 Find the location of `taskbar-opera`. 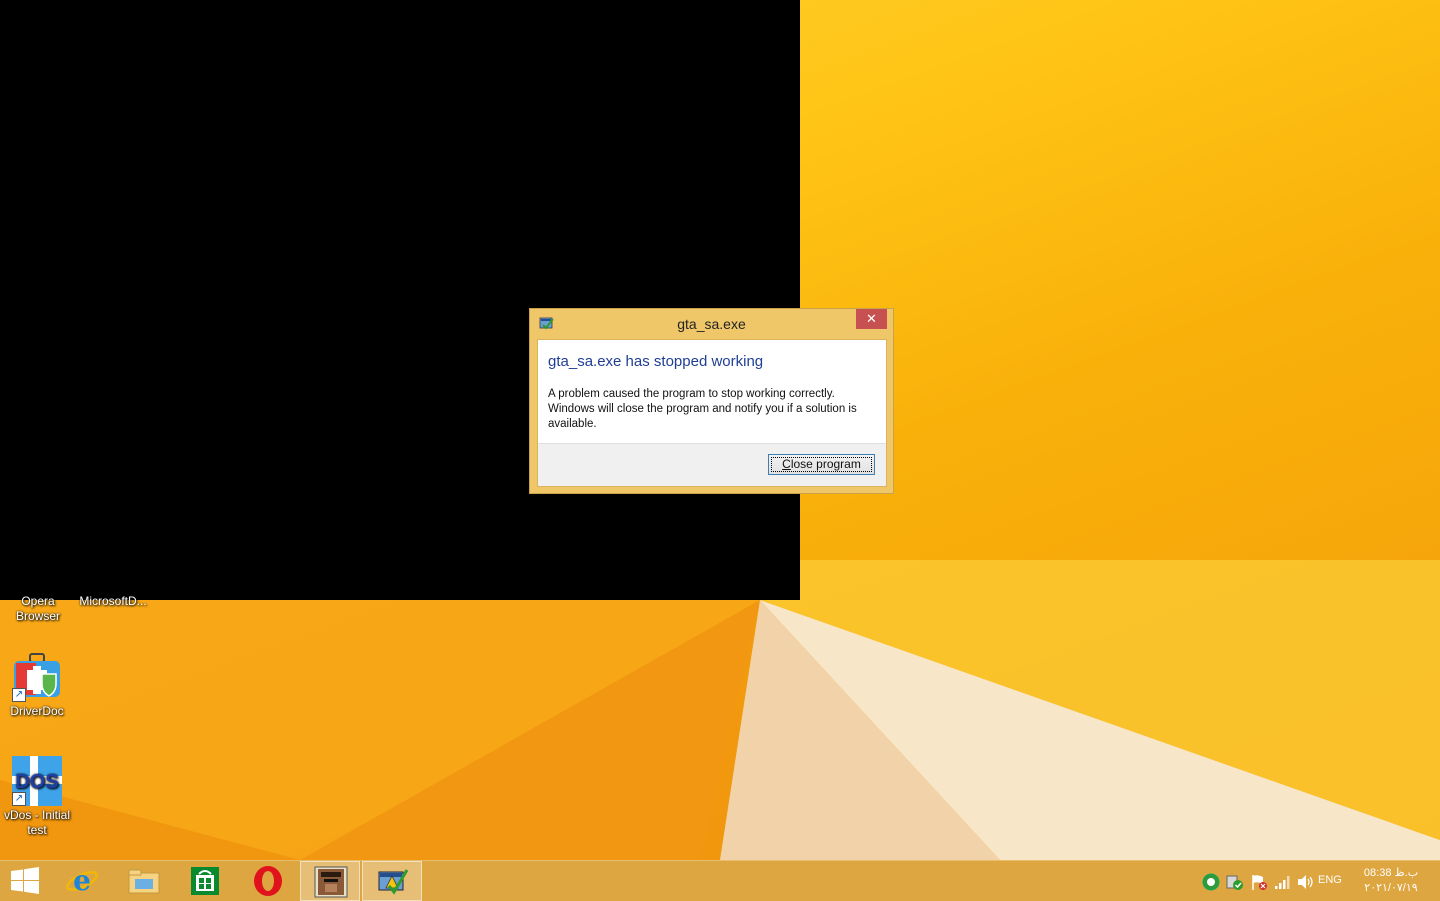

taskbar-opera is located at coordinates (268, 881).